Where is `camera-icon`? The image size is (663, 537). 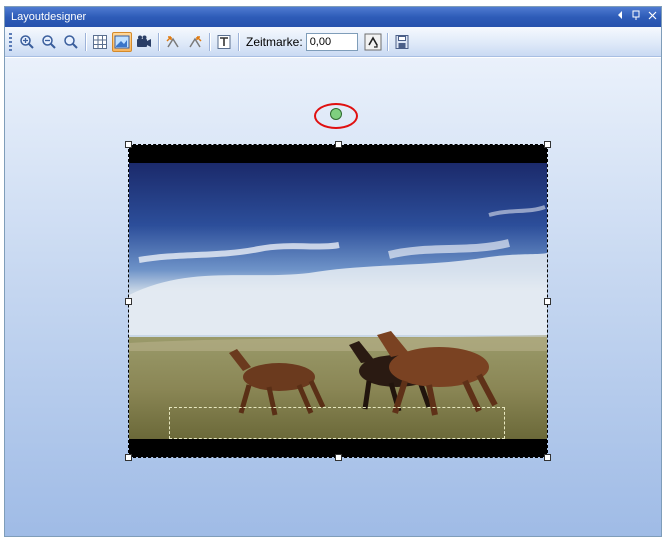
camera-icon is located at coordinates (144, 42).